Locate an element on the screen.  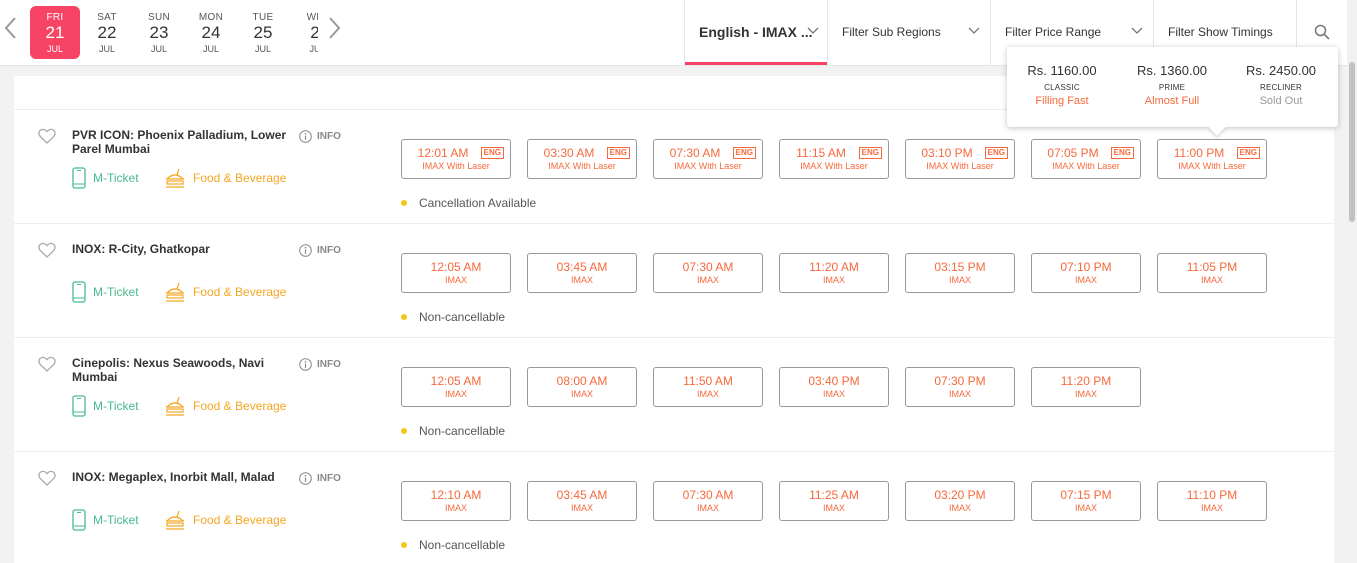
date-item: MON 24 JUL is located at coordinates (211, 32).